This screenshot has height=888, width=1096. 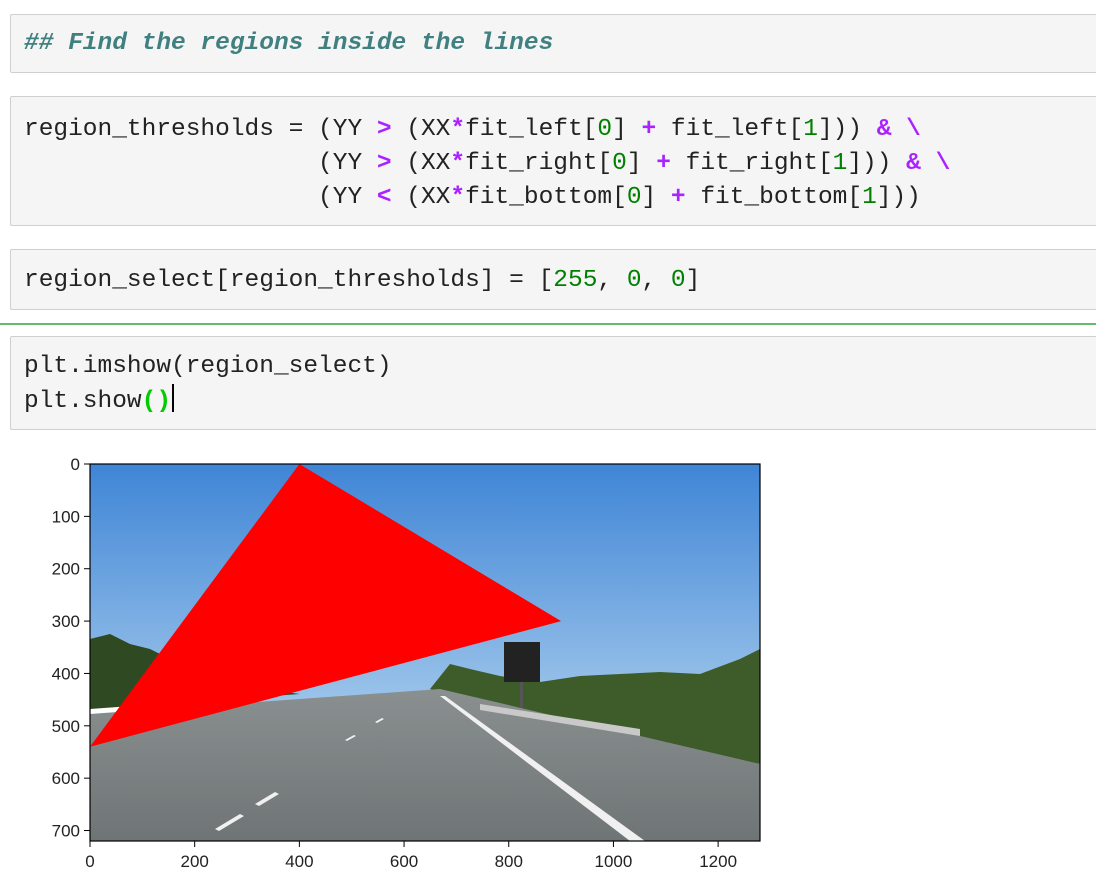 I want to click on text-cursor, so click(x=173, y=398).